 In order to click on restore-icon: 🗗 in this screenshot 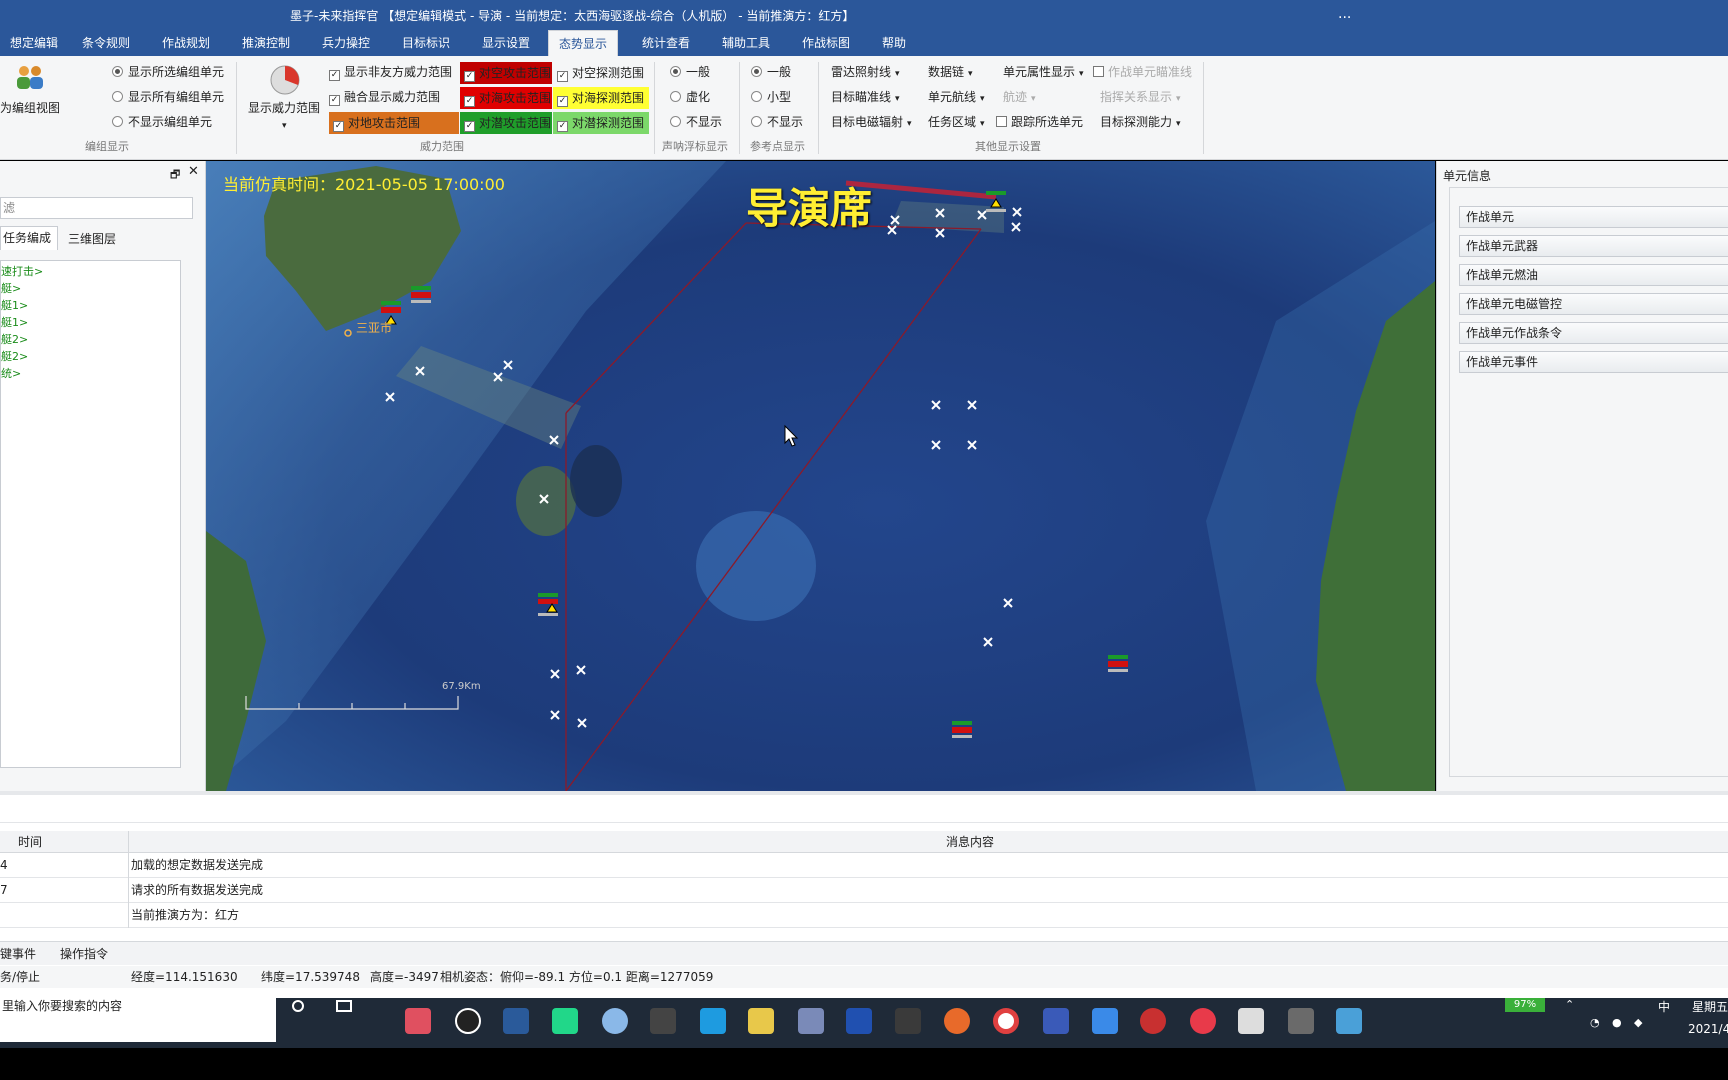, I will do `click(175, 175)`.